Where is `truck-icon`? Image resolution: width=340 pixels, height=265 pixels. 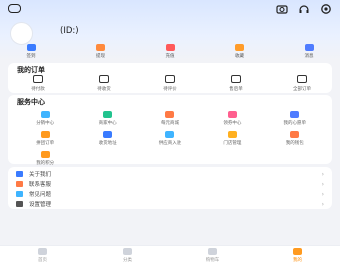 truck-icon is located at coordinates (104, 79).